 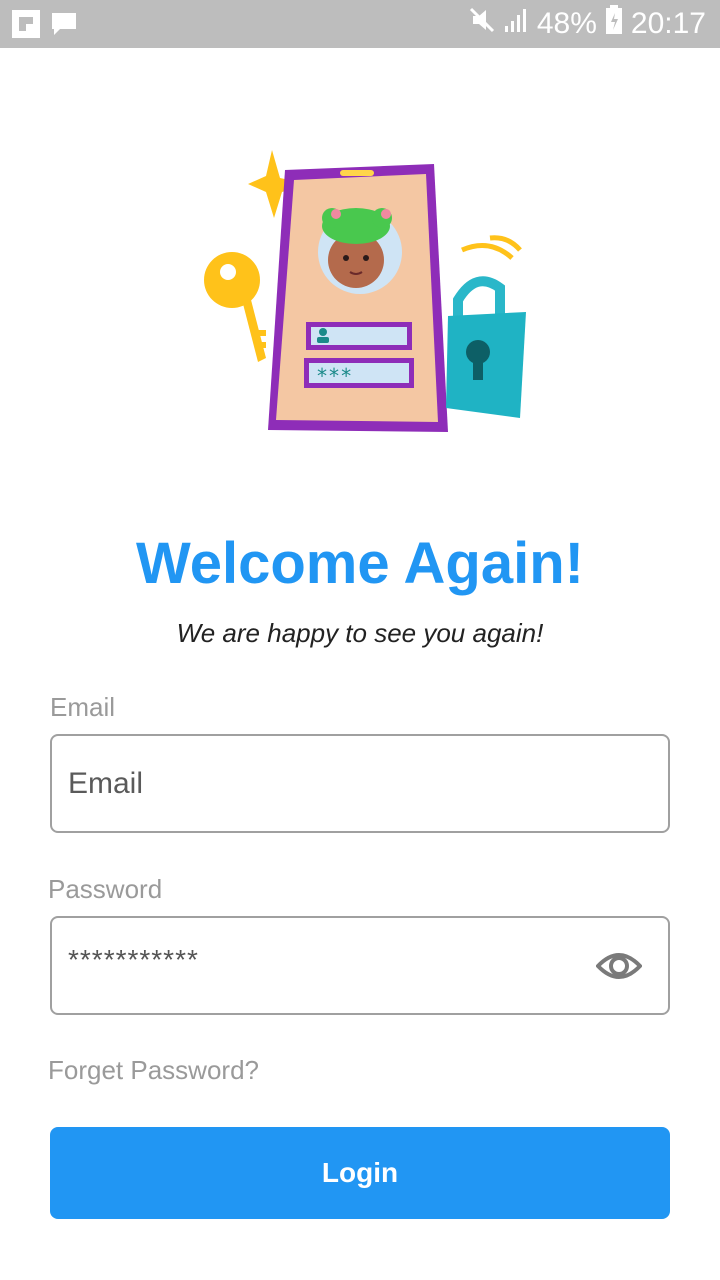 I want to click on password-mask: ***, so click(x=334, y=376).